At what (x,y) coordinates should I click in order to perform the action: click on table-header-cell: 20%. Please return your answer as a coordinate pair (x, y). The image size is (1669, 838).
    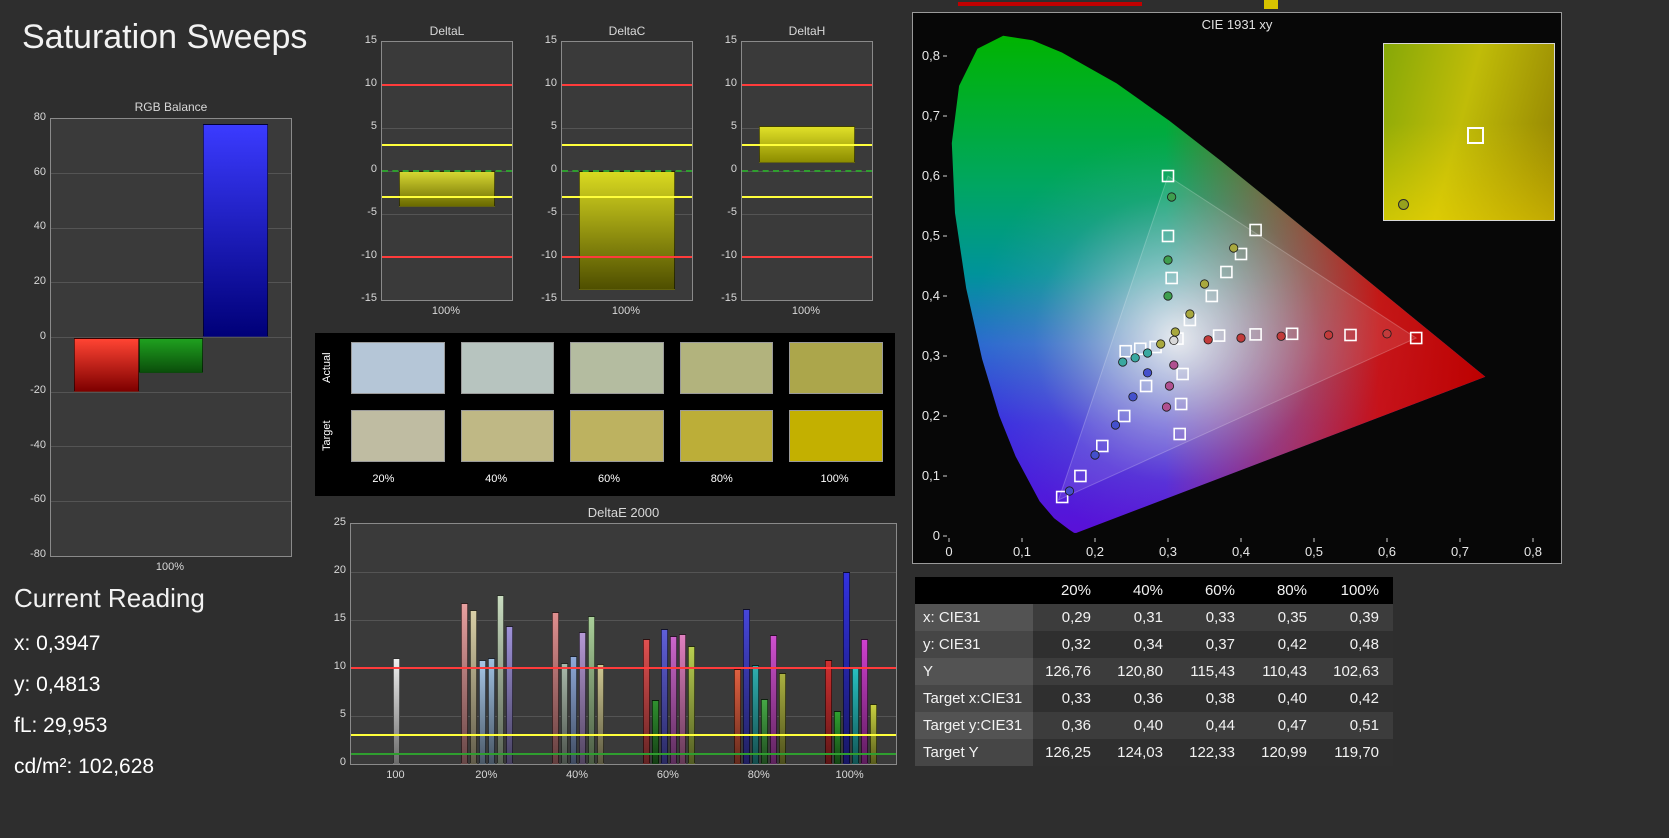
    Looking at the image, I should click on (1069, 590).